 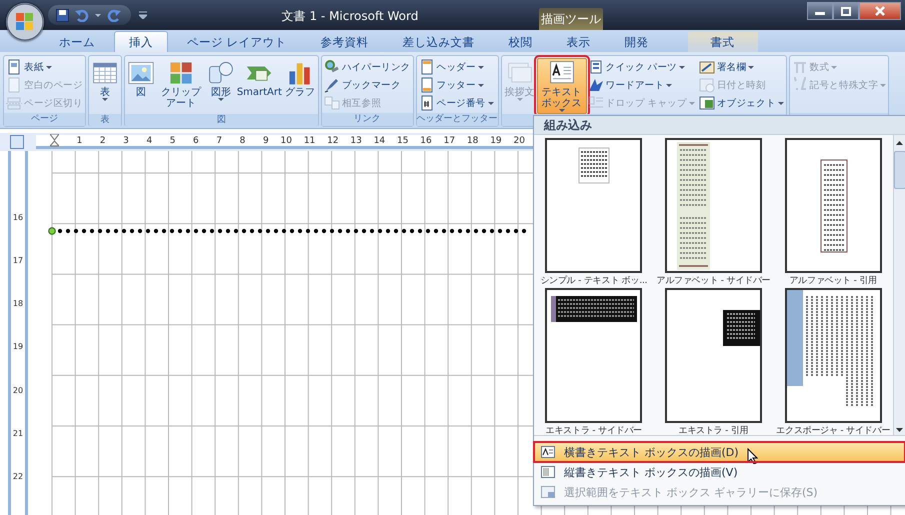 What do you see at coordinates (719, 125) in the screenshot?
I see `gallery-section-header: 組み込み` at bounding box center [719, 125].